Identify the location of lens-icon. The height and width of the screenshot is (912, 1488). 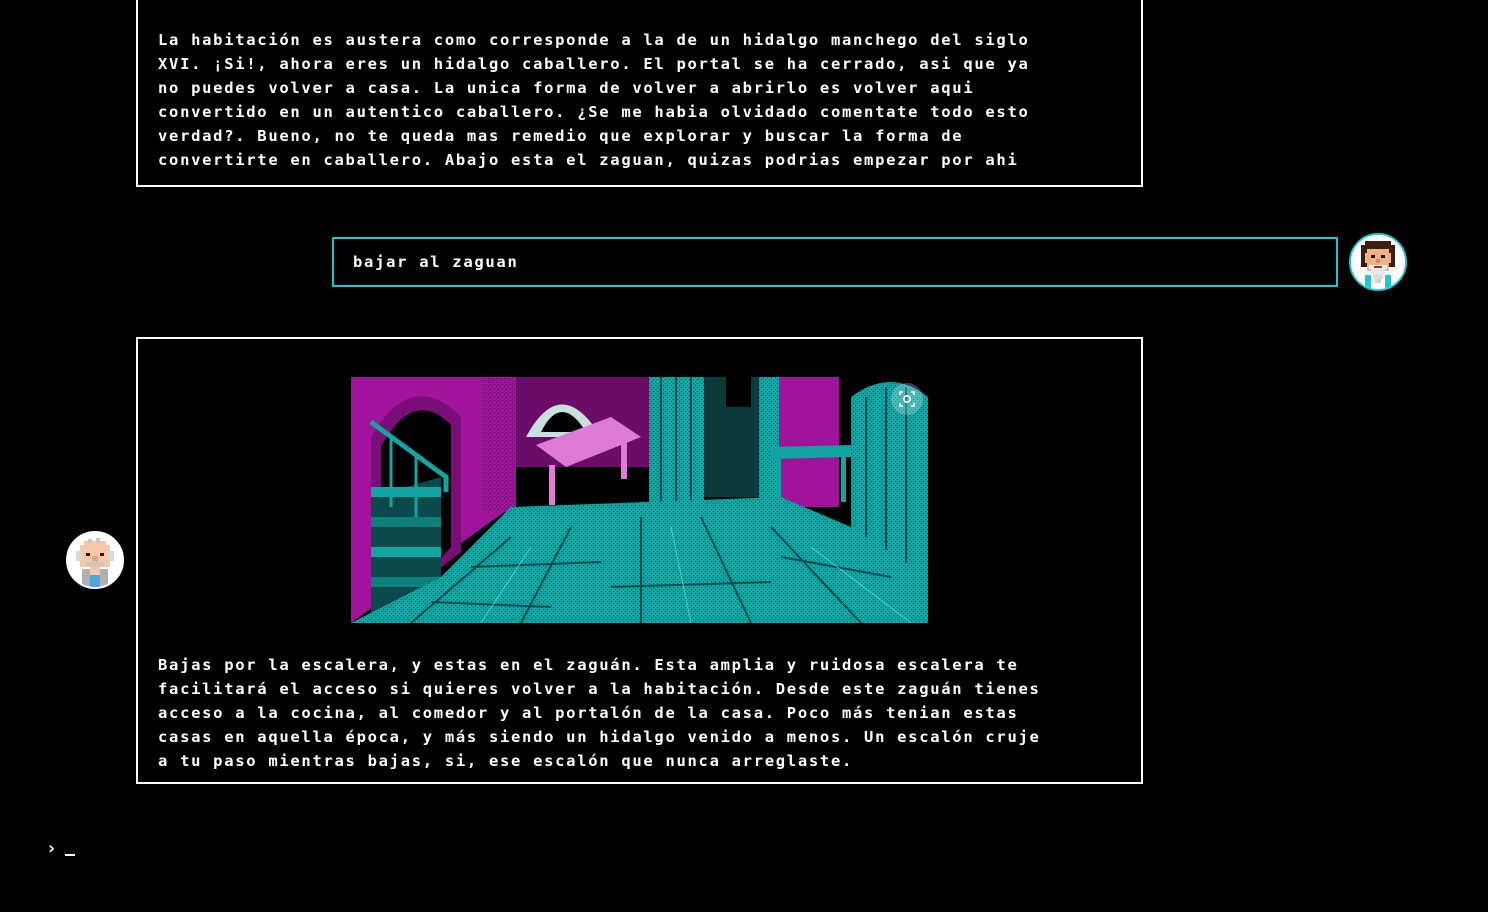
(907, 399).